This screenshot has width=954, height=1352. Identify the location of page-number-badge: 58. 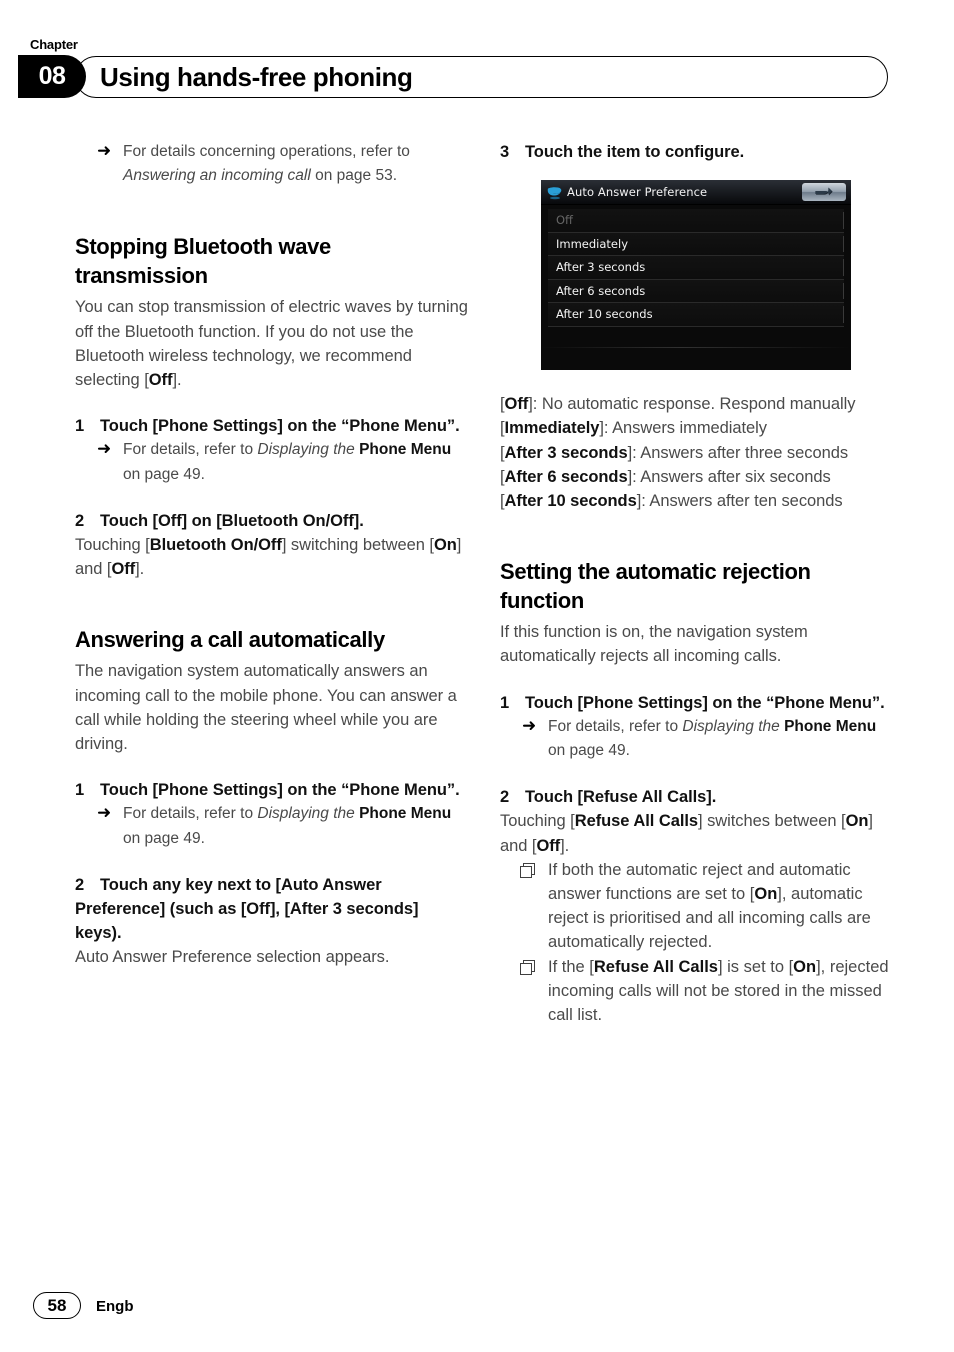
(57, 1305).